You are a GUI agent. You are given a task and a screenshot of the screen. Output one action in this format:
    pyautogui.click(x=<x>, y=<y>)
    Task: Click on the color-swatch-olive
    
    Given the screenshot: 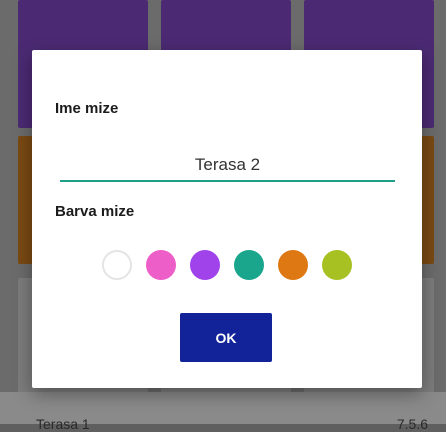 What is the action you would take?
    pyautogui.click(x=337, y=265)
    